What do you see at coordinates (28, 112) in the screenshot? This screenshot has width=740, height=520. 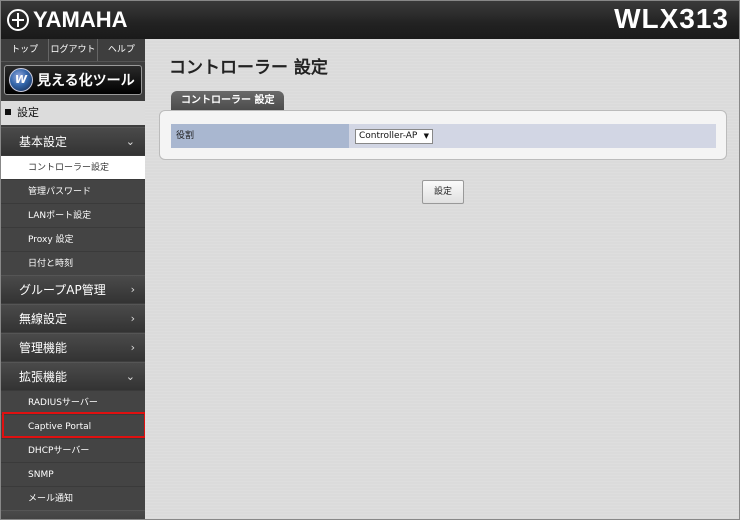 I see `settings-section-label: 設定` at bounding box center [28, 112].